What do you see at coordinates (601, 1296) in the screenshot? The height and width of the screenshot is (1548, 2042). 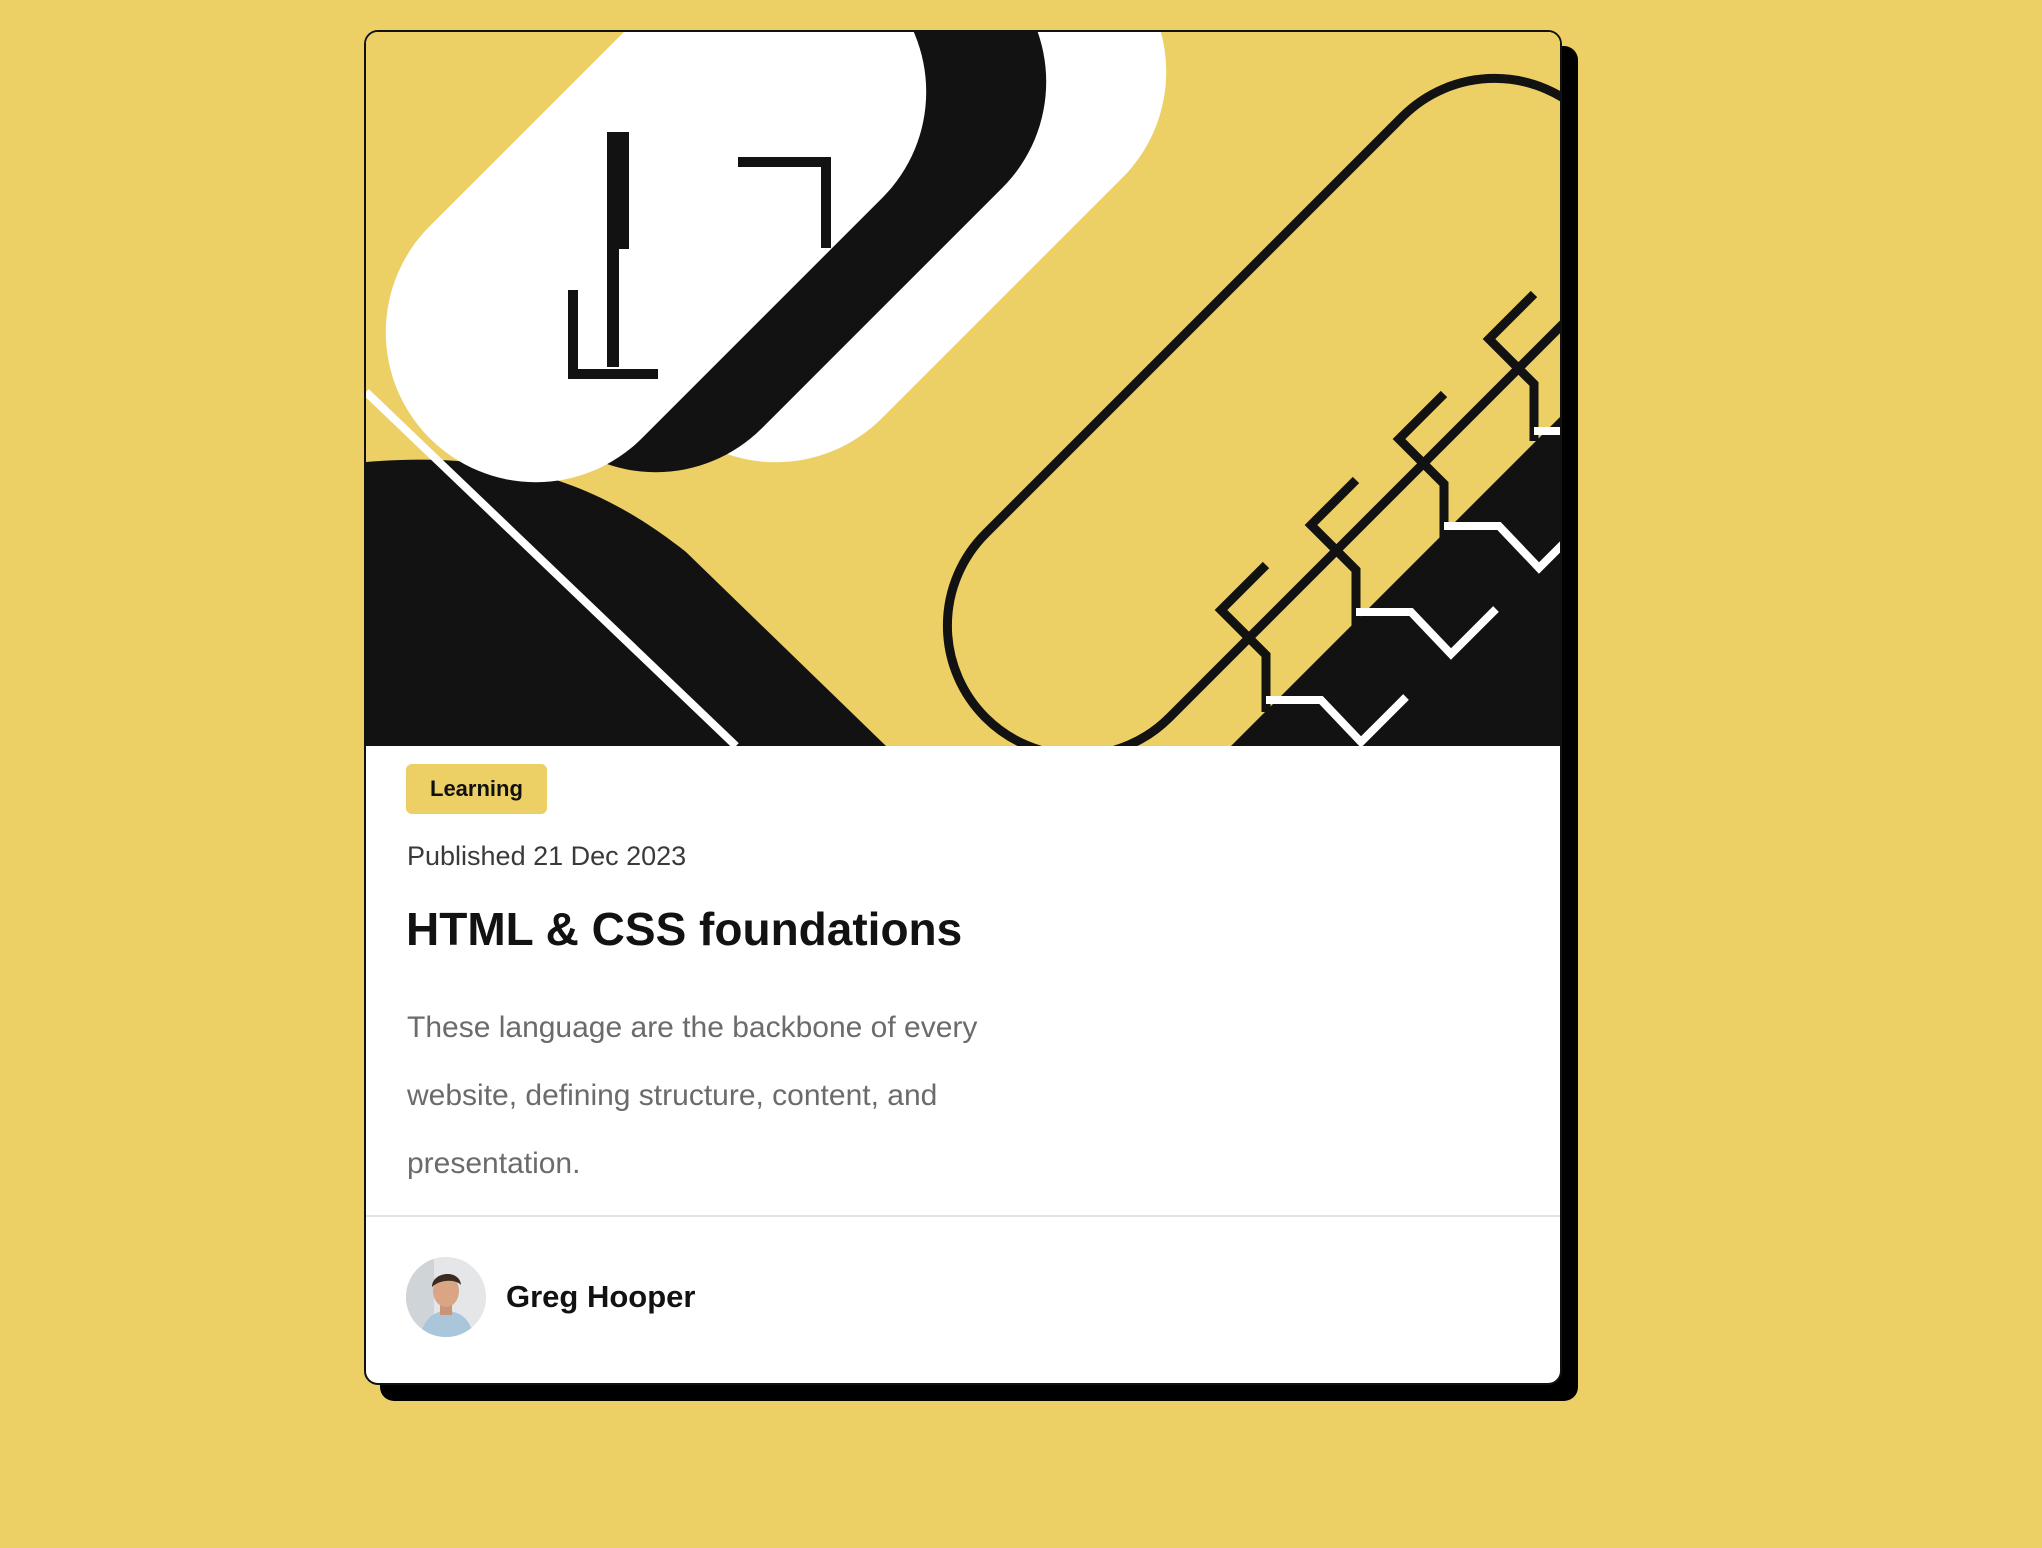 I see `author-name: Greg Hooper` at bounding box center [601, 1296].